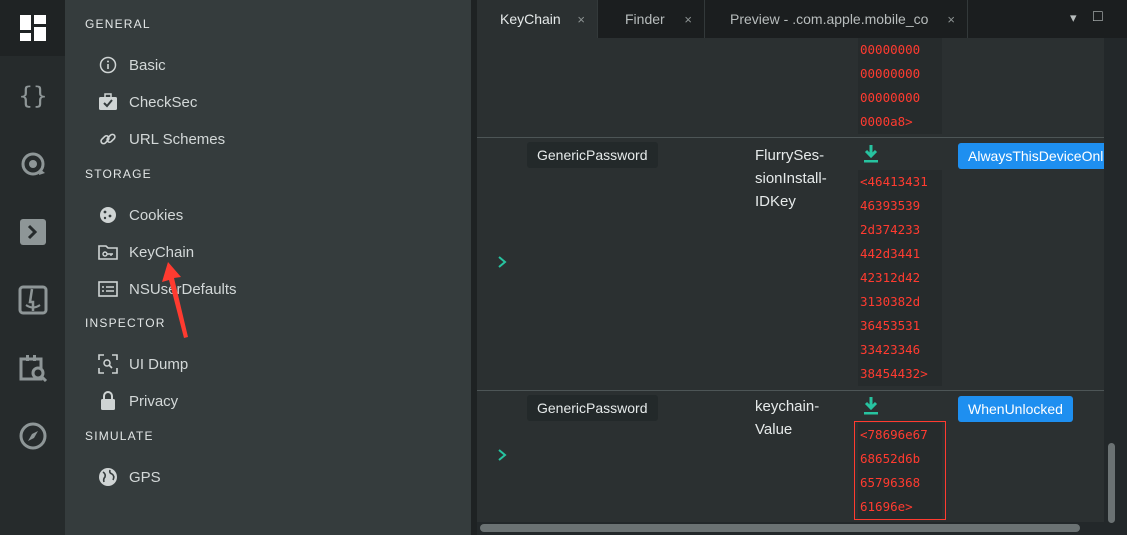 The width and height of the screenshot is (1127, 535). Describe the element at coordinates (890, 325) in the screenshot. I see `hex-line: 36453531` at that location.